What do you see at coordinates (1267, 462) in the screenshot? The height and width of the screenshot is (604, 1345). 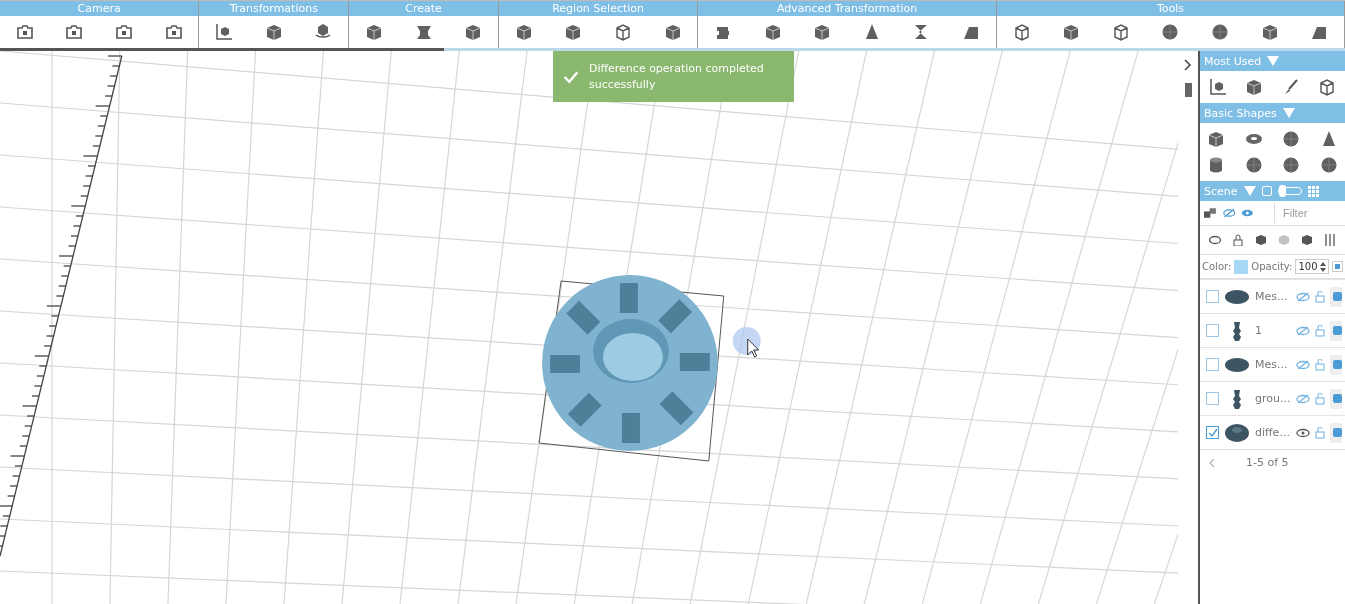 I see `pagination-text: 1-5 of 5` at bounding box center [1267, 462].